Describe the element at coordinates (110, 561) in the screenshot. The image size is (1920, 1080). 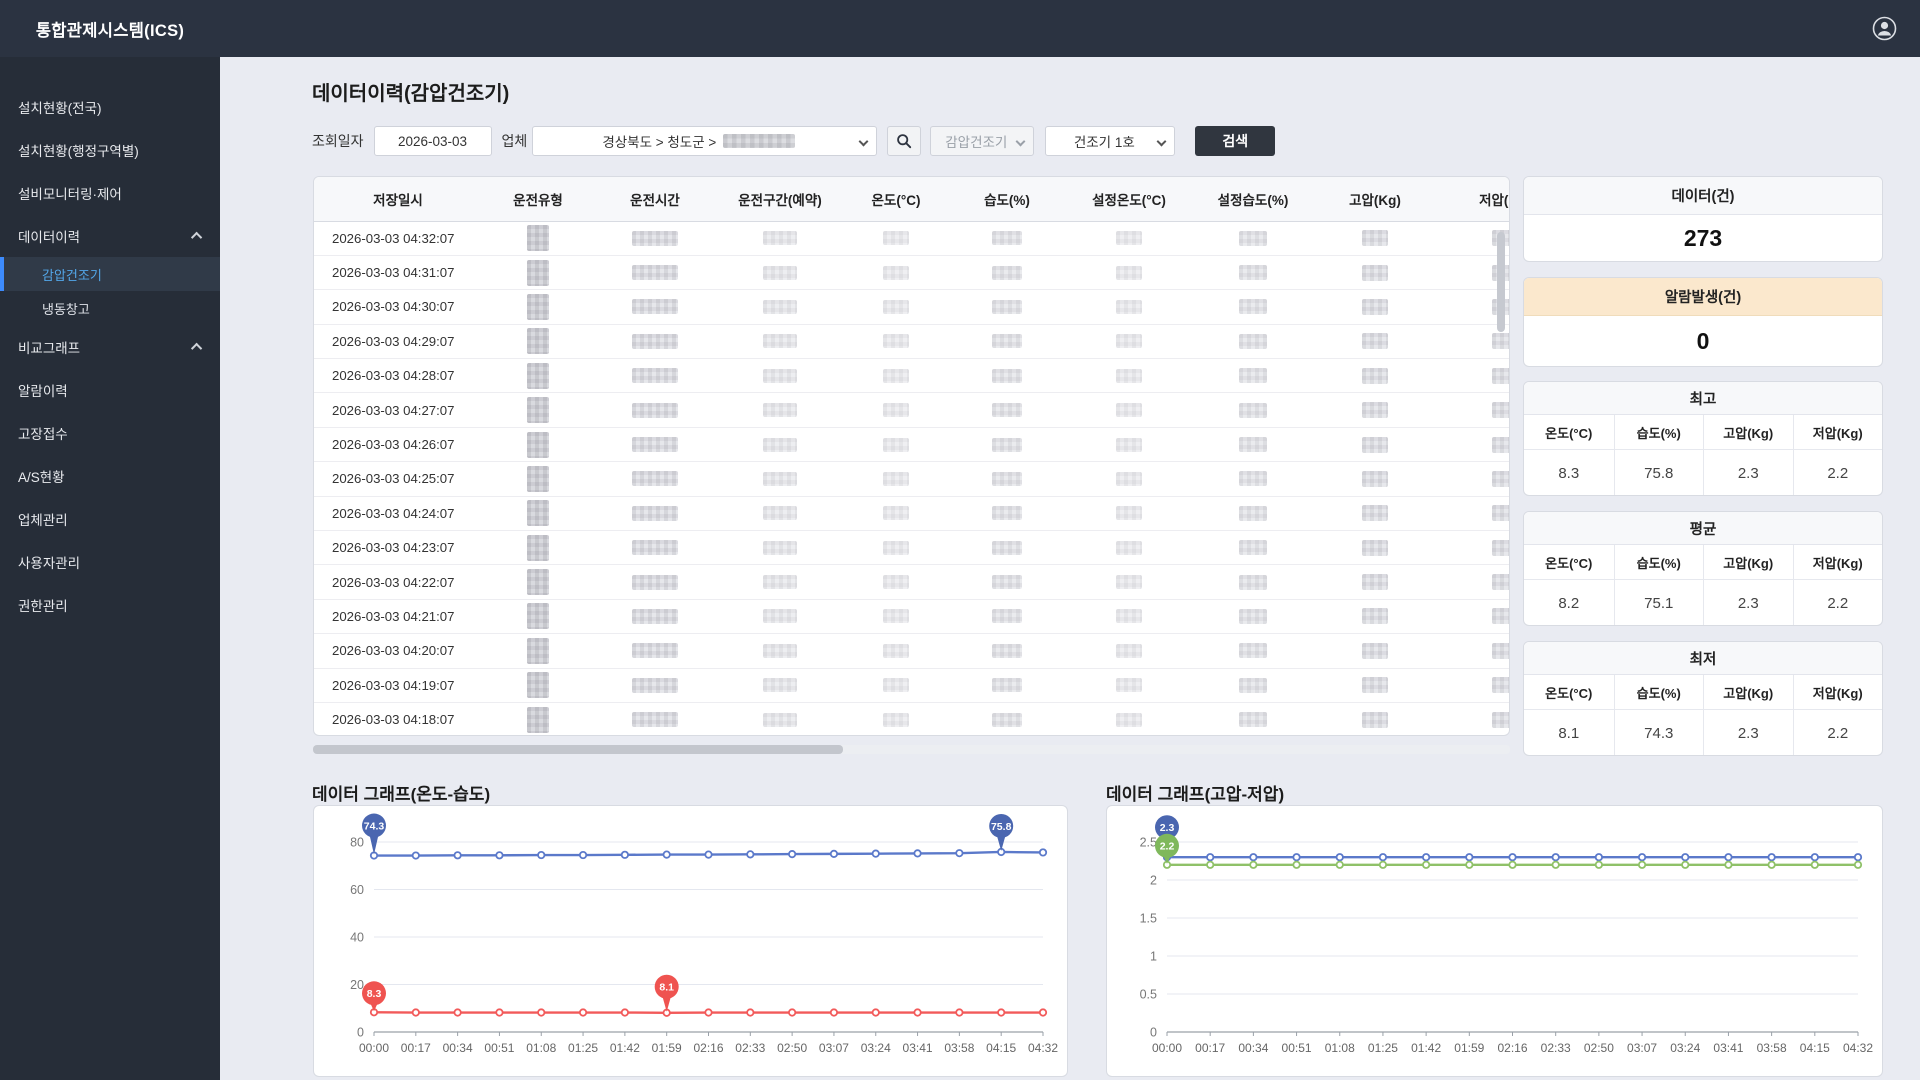
I see `sidebar-item: 사용자관리` at that location.